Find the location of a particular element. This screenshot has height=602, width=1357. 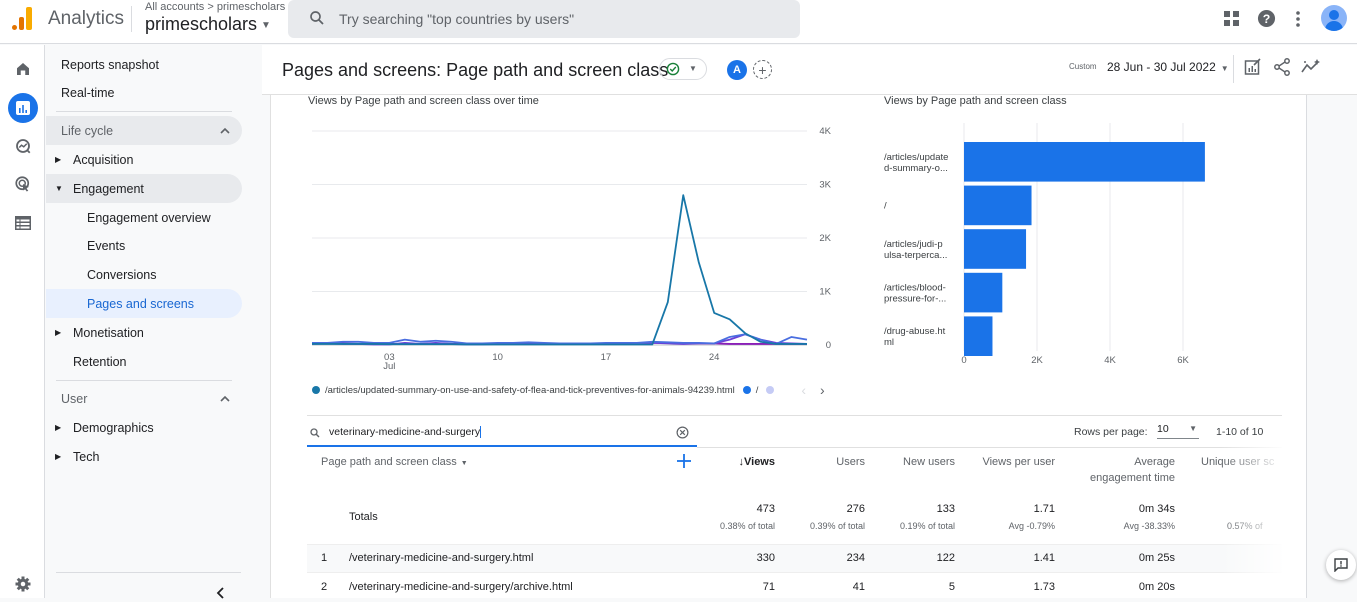

feedback-button is located at coordinates (1341, 565).